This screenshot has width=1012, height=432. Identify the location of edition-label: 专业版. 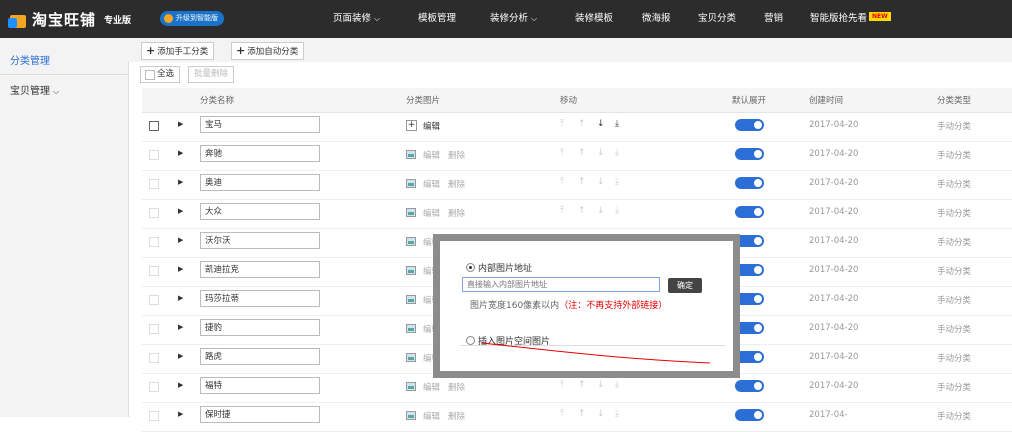
(118, 20).